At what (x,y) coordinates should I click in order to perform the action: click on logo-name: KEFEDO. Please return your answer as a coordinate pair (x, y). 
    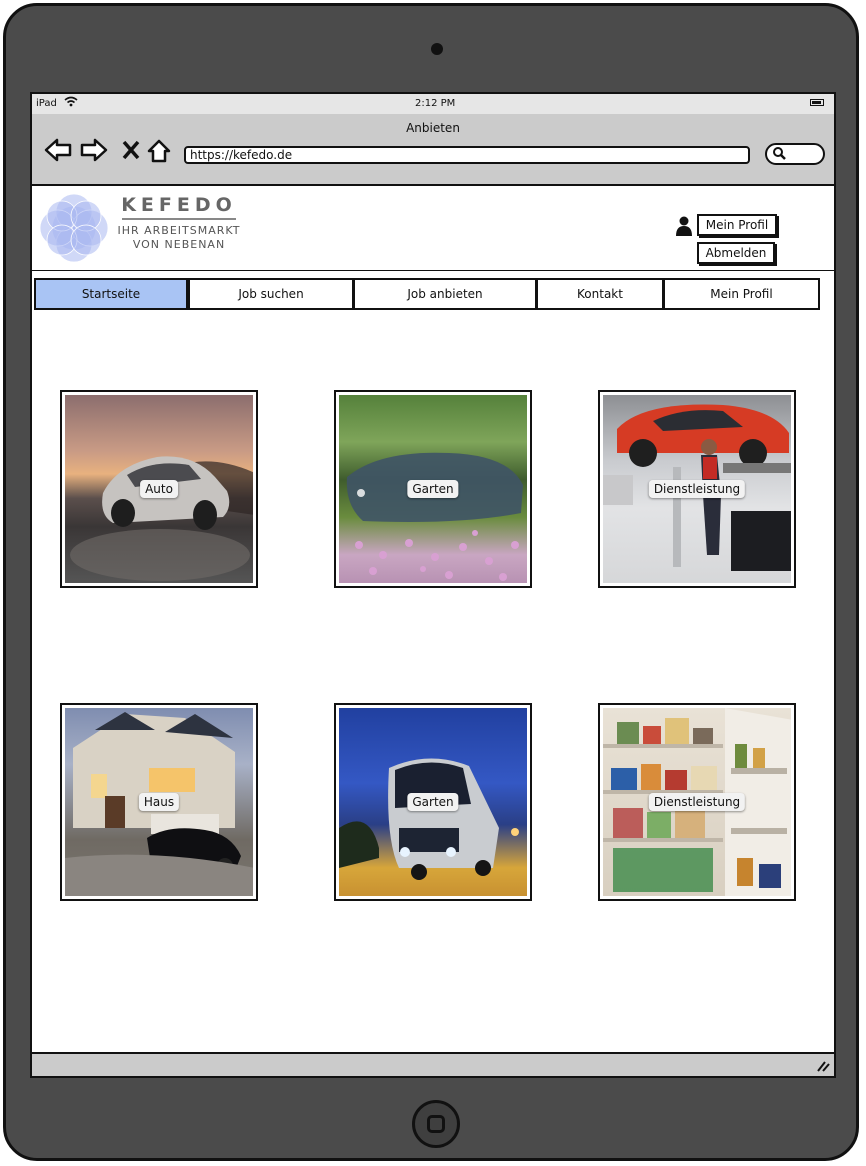
    Looking at the image, I should click on (179, 205).